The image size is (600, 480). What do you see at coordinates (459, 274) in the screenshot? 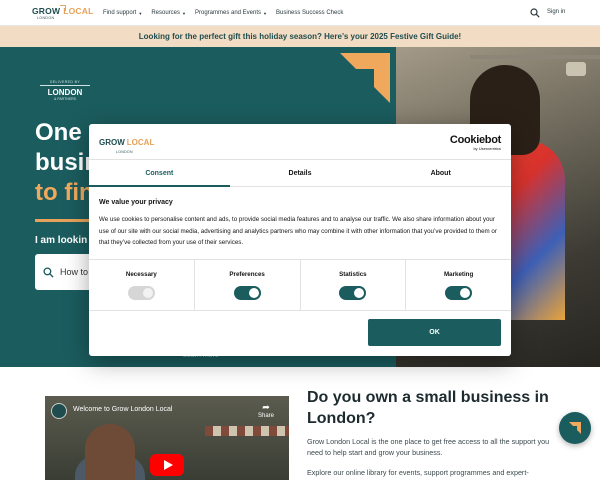
I see `toggle-label: Marketing` at bounding box center [459, 274].